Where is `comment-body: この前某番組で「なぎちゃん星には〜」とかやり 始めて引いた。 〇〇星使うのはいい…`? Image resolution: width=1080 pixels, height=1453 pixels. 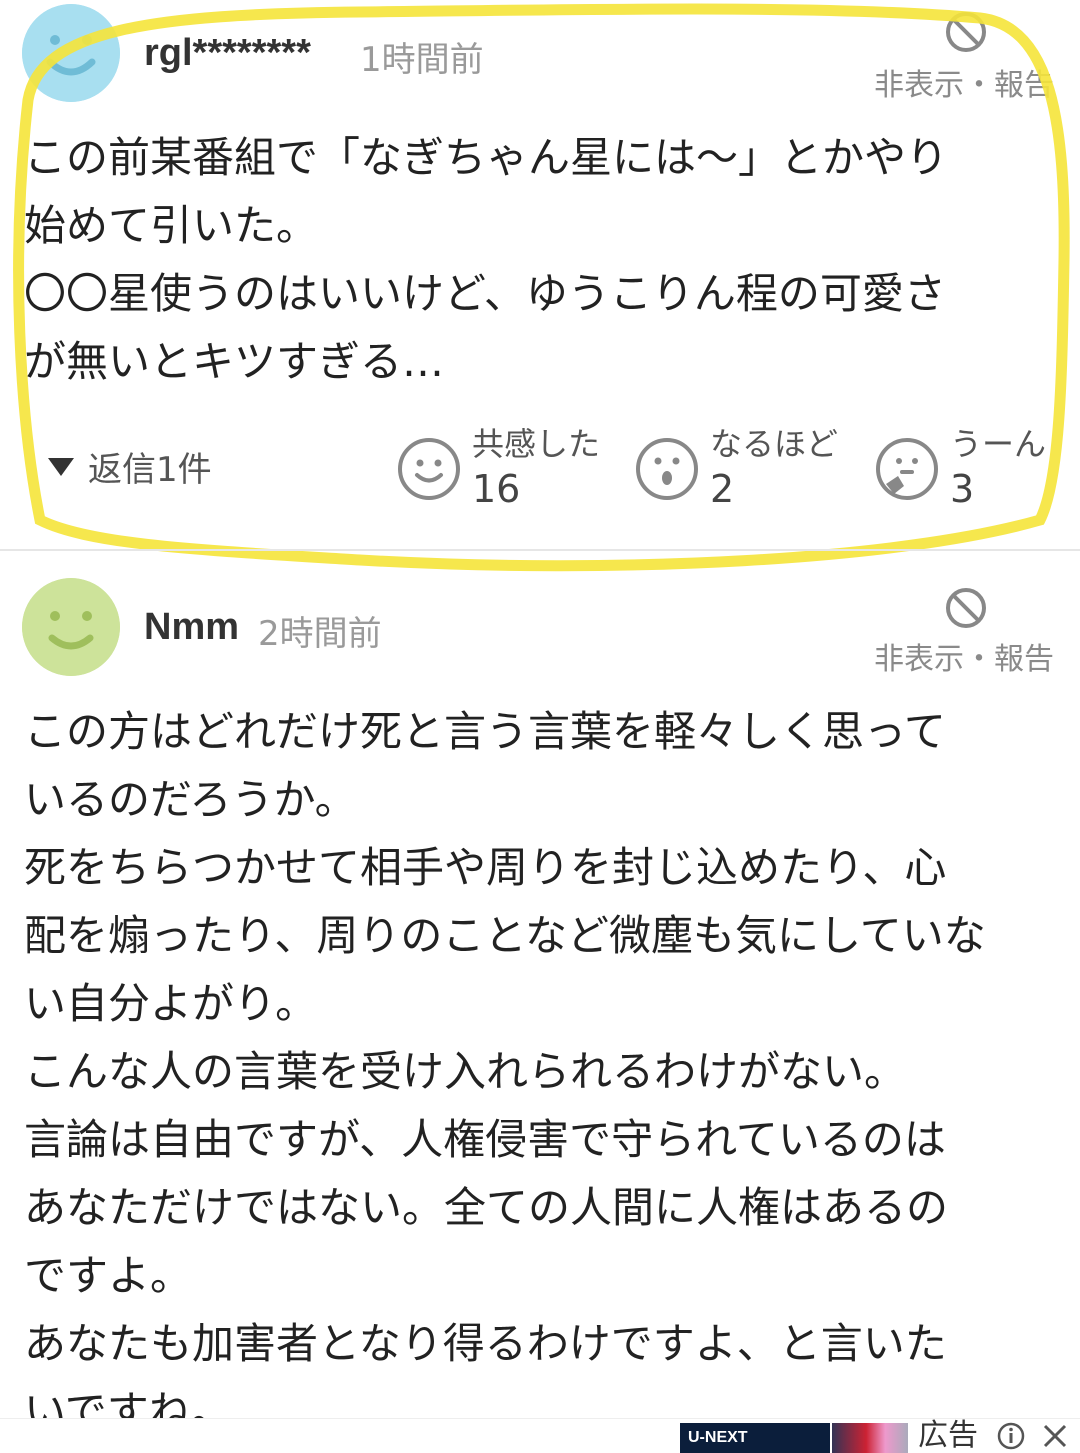
comment-body: この前某番組で「なぎちゃん星には〜」とかやり 始めて引いた。 〇〇星使うのはいい… is located at coordinates (486, 259).